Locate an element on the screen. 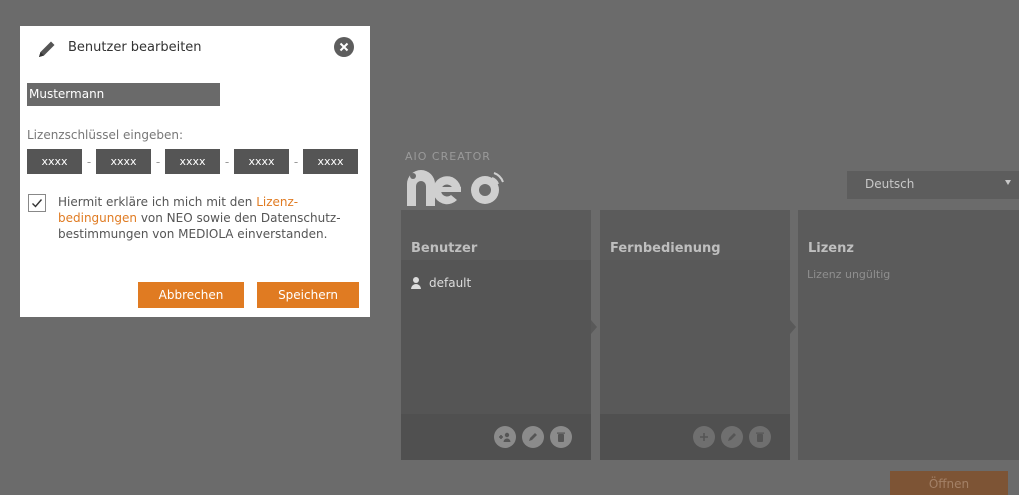 Image resolution: width=1019 pixels, height=495 pixels. users-toolbar is located at coordinates (496, 437).